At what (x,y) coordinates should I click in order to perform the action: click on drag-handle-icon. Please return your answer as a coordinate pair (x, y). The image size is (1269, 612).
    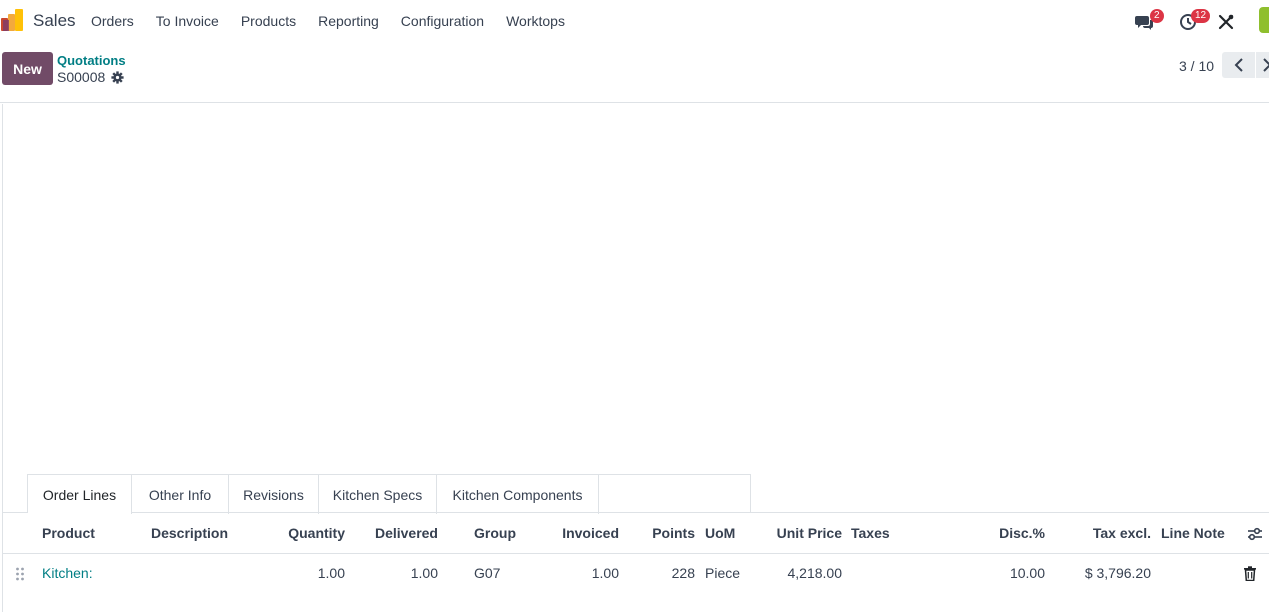
    Looking at the image, I should click on (20, 574).